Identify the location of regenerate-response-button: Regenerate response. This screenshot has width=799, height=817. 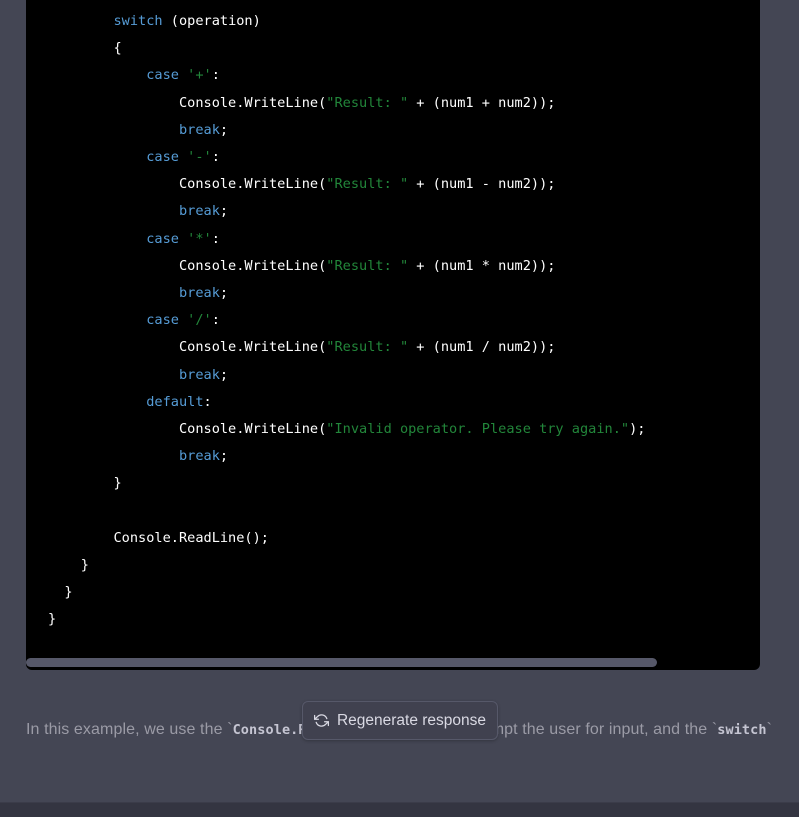
(400, 720).